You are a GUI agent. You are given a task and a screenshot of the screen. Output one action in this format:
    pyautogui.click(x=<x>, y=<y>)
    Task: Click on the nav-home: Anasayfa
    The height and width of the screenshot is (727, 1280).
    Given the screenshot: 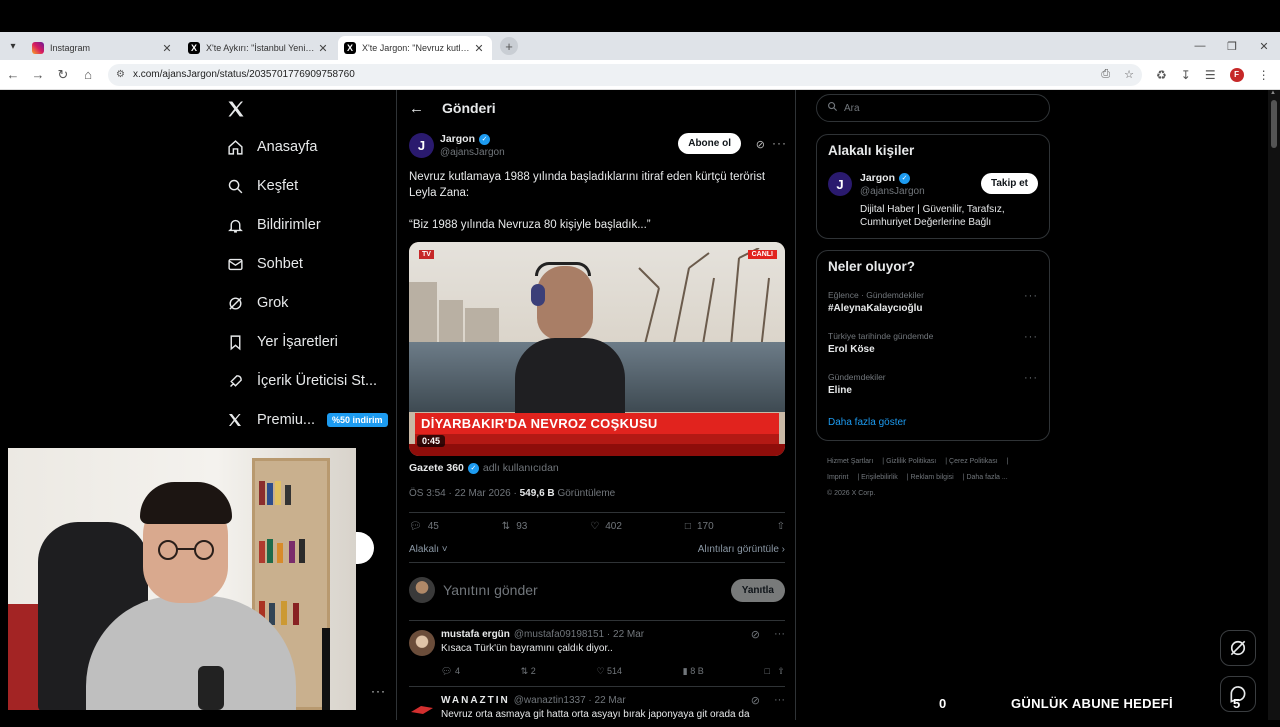 What is the action you would take?
    pyautogui.click(x=271, y=147)
    